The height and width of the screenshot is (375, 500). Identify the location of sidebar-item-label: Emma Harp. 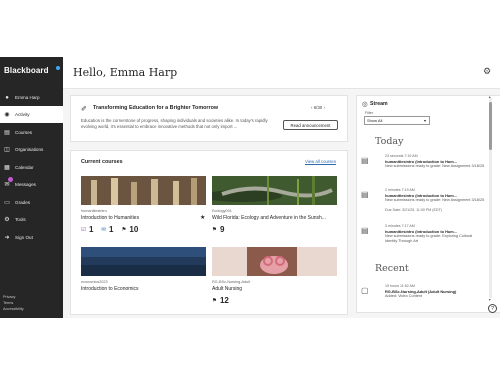
(27, 97).